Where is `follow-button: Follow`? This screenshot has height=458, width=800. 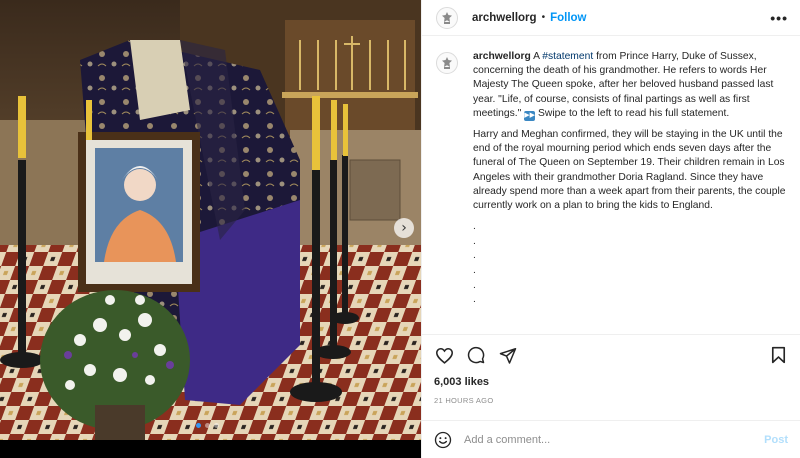 follow-button: Follow is located at coordinates (568, 18).